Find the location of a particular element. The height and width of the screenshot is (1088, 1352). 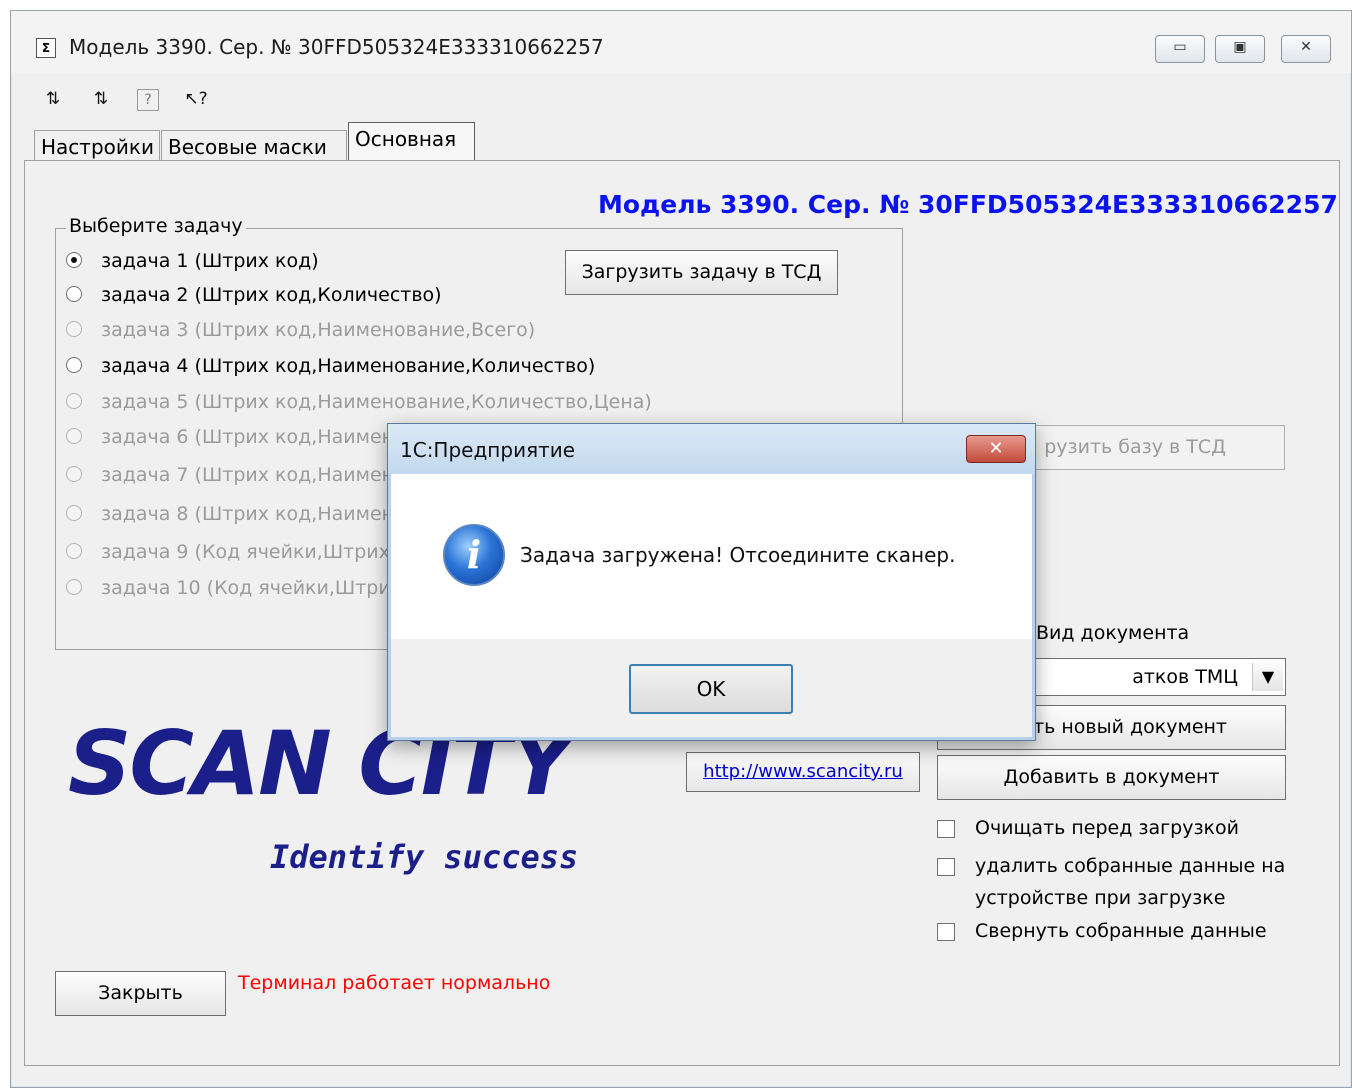

tab-strip: Настройки Весовые маски Основная is located at coordinates (682, 142).